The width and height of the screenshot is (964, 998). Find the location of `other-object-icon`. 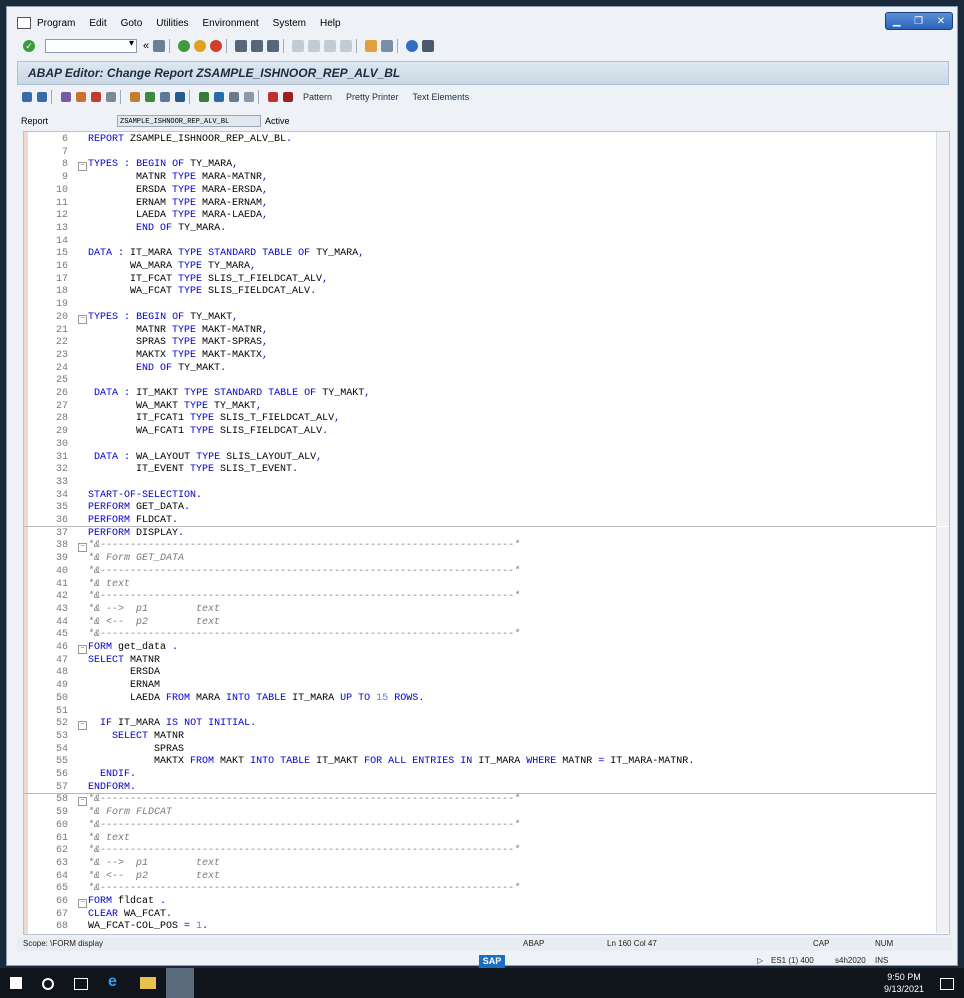

other-object-icon is located at coordinates (81, 97).